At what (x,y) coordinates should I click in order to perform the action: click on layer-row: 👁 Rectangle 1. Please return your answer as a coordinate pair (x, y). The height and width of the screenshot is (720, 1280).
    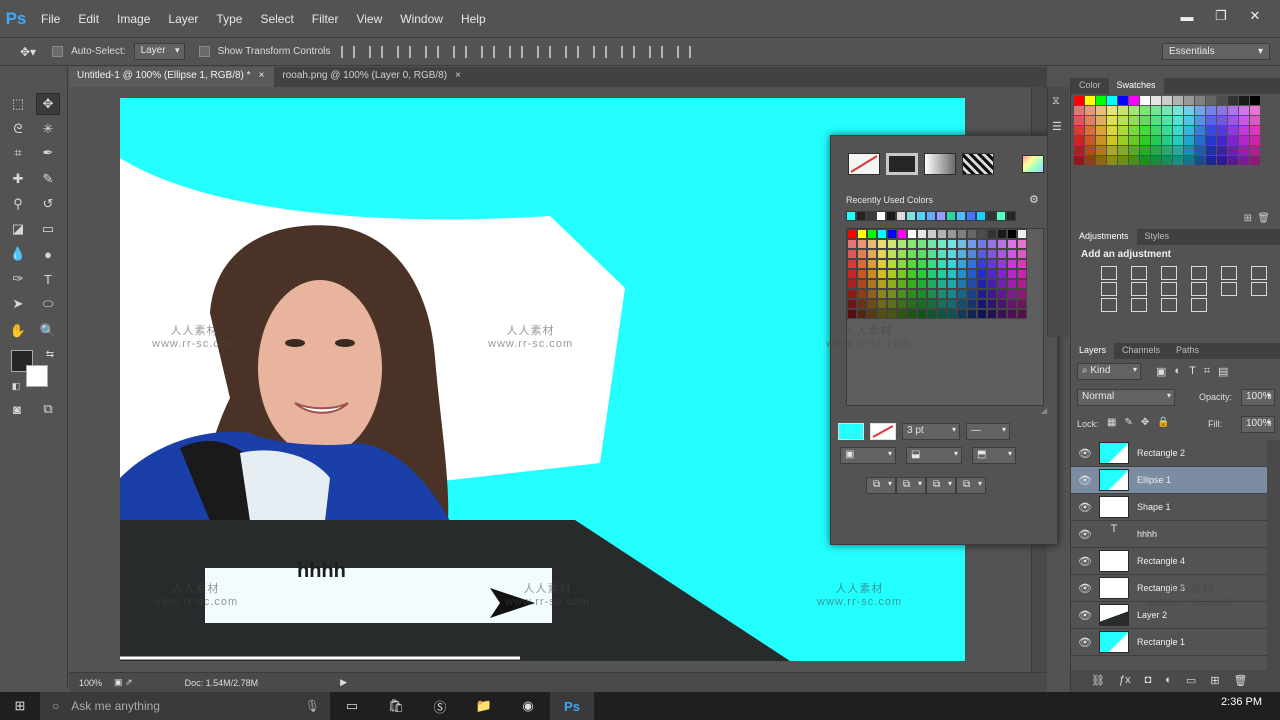
    Looking at the image, I should click on (1169, 642).